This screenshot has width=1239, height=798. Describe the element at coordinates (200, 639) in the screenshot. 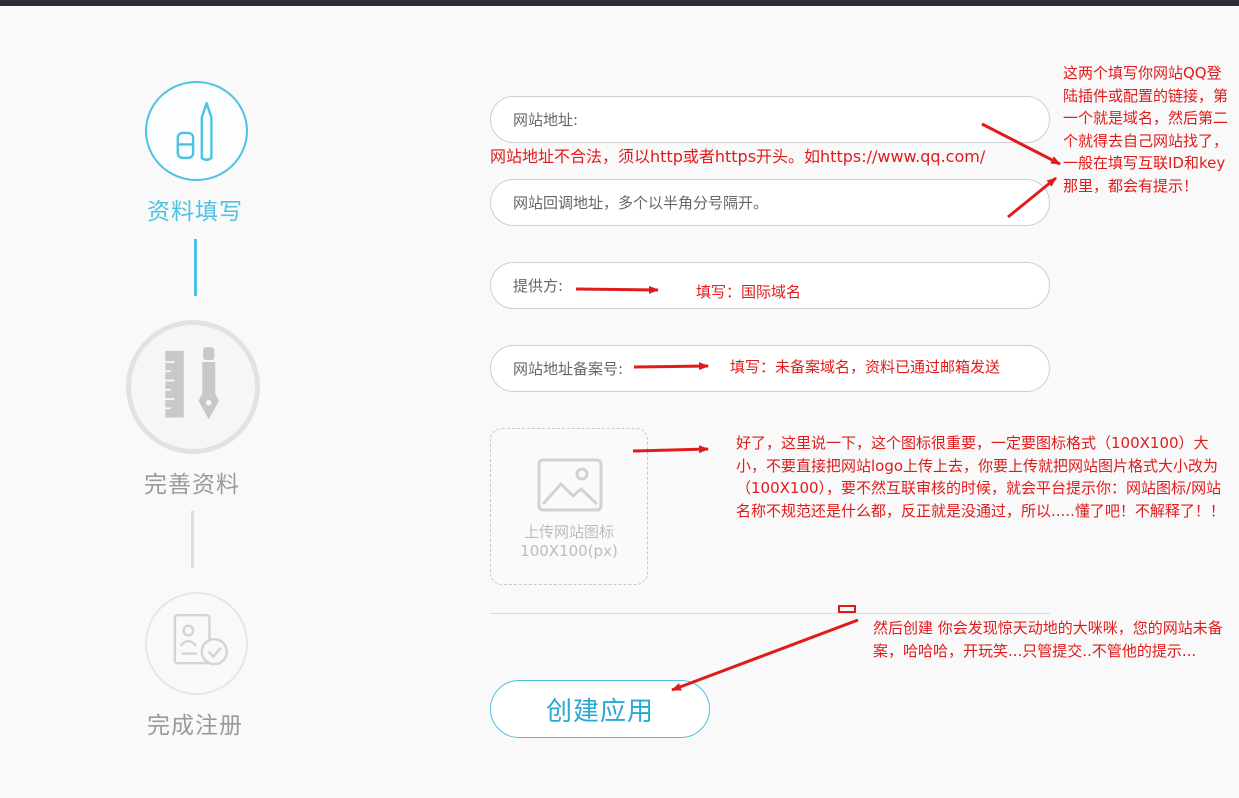

I see `document-check-icon` at that location.